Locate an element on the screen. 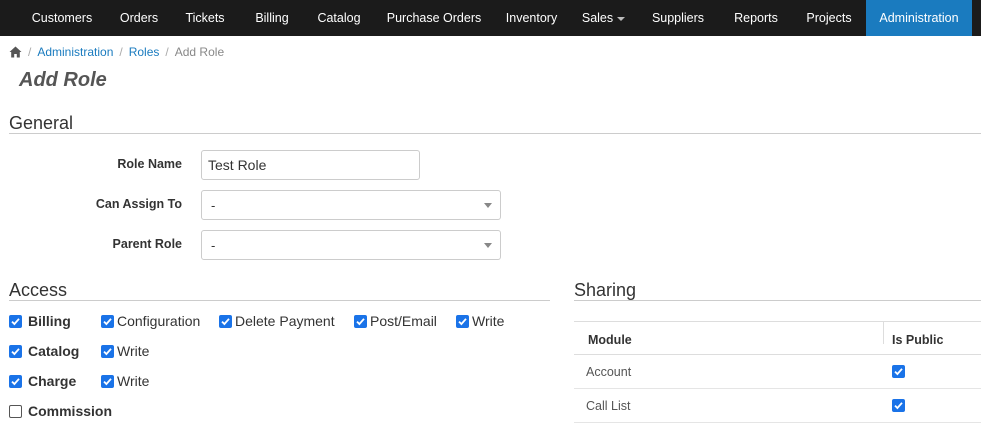 This screenshot has height=423, width=981. can-assign-to-label: Can Assign To is located at coordinates (138, 204).